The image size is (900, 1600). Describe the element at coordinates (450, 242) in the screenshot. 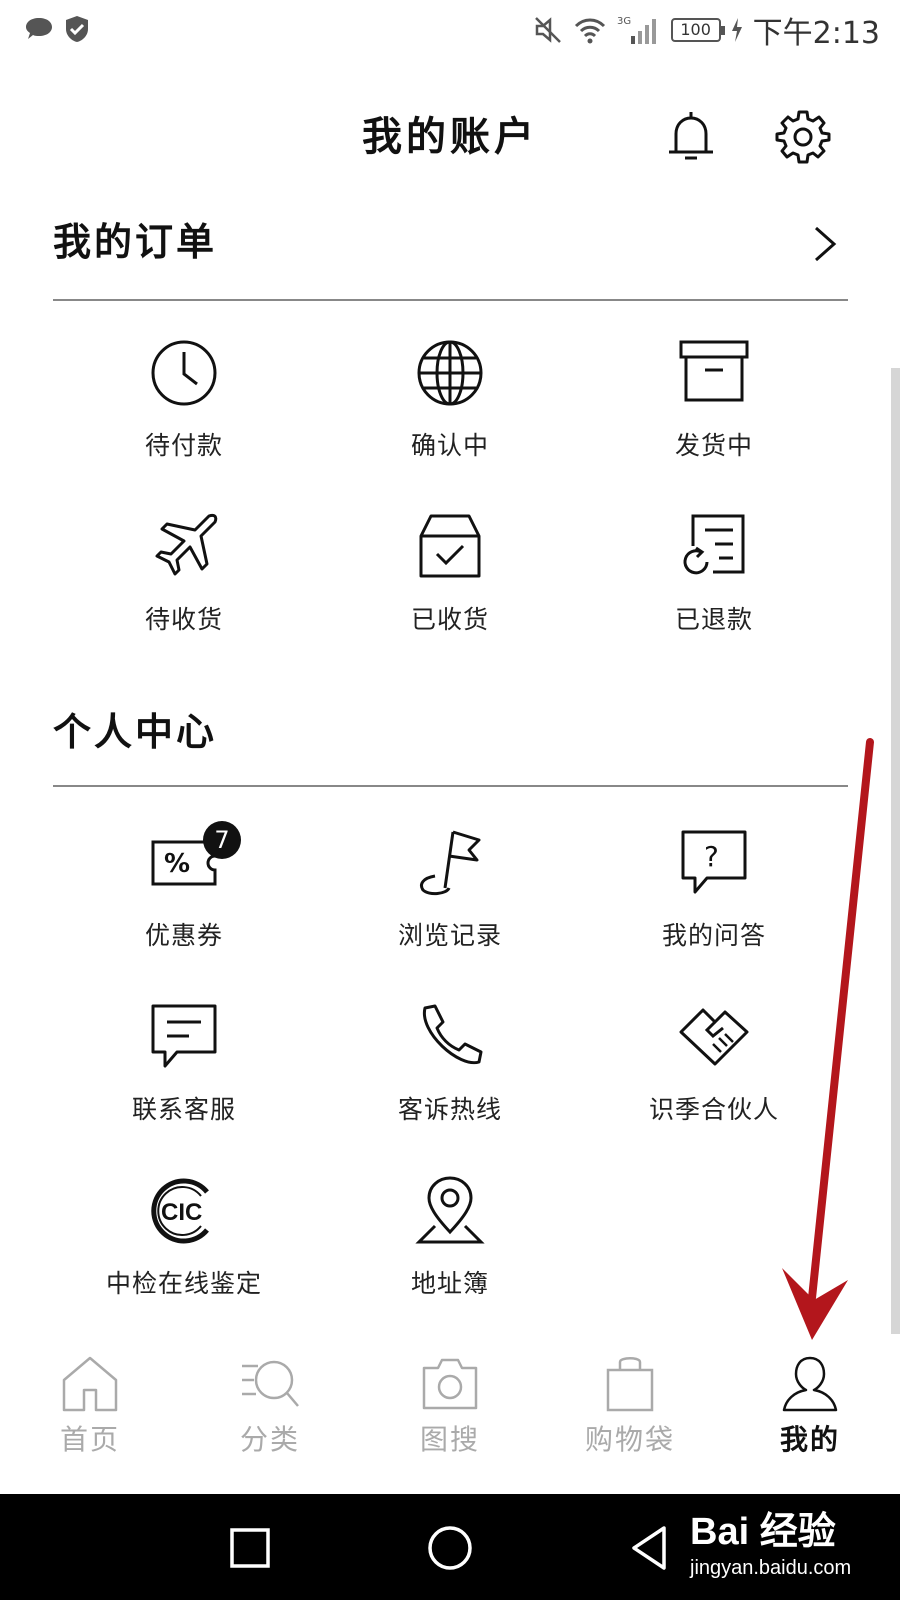

I see `orders-header: 我的订单` at that location.